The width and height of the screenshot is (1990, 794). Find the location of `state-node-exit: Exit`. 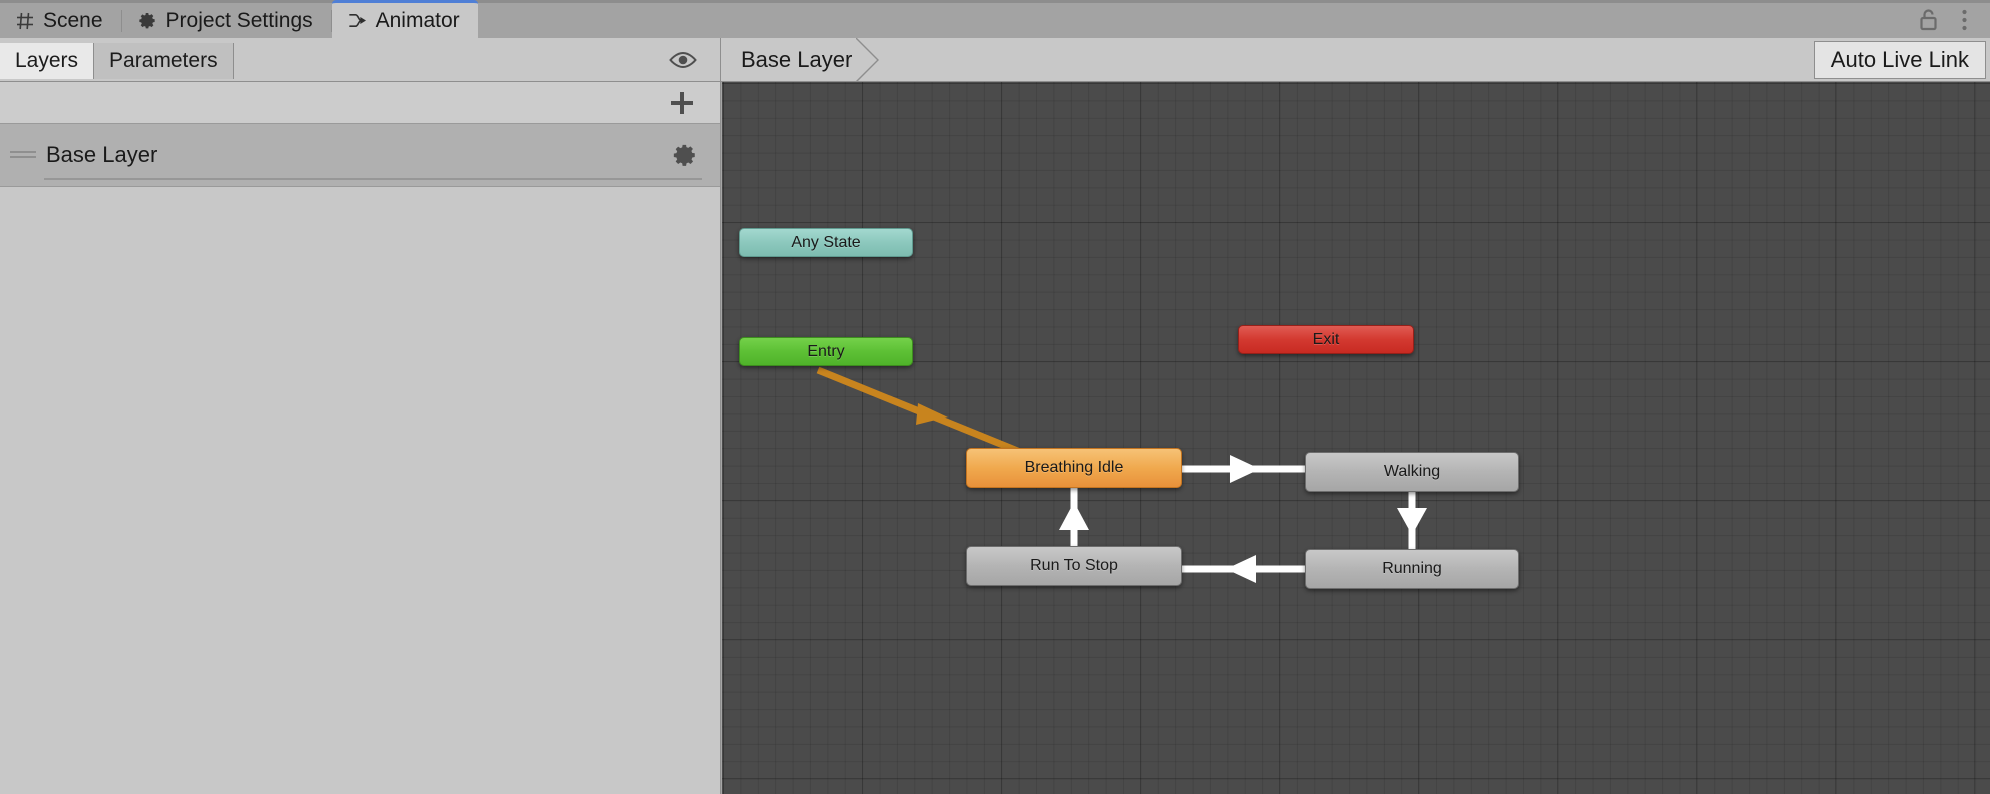

state-node-exit: Exit is located at coordinates (1326, 339).